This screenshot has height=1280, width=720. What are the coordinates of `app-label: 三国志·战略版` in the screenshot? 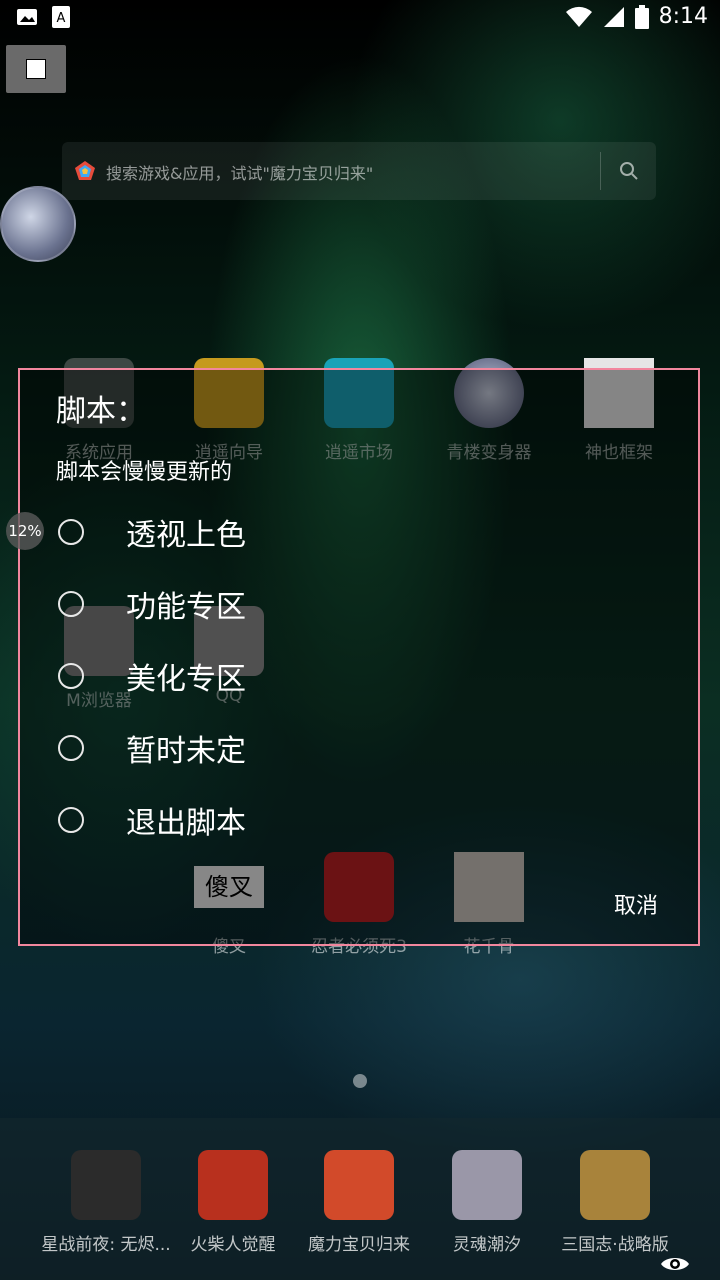 It's located at (615, 1245).